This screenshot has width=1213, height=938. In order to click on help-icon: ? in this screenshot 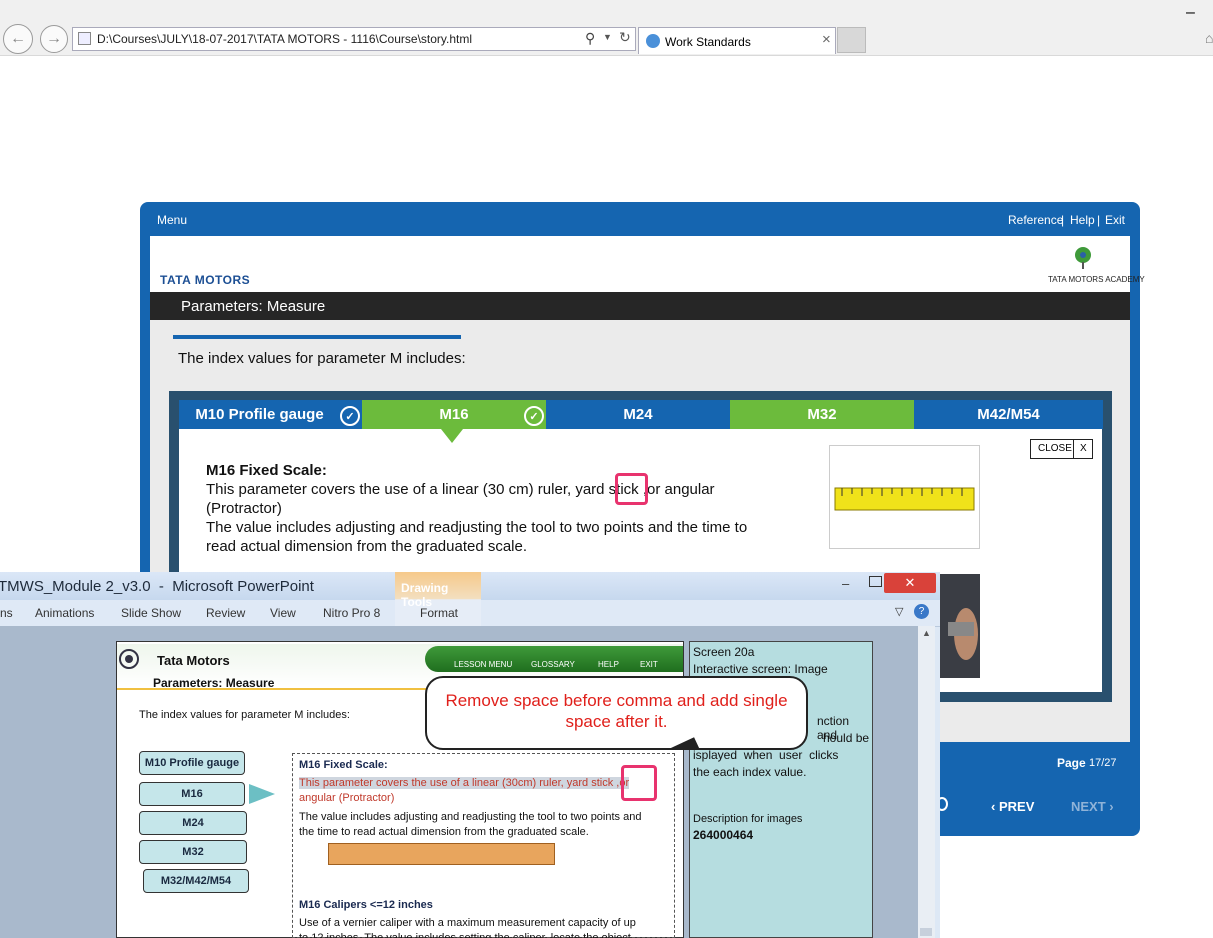, I will do `click(921, 611)`.